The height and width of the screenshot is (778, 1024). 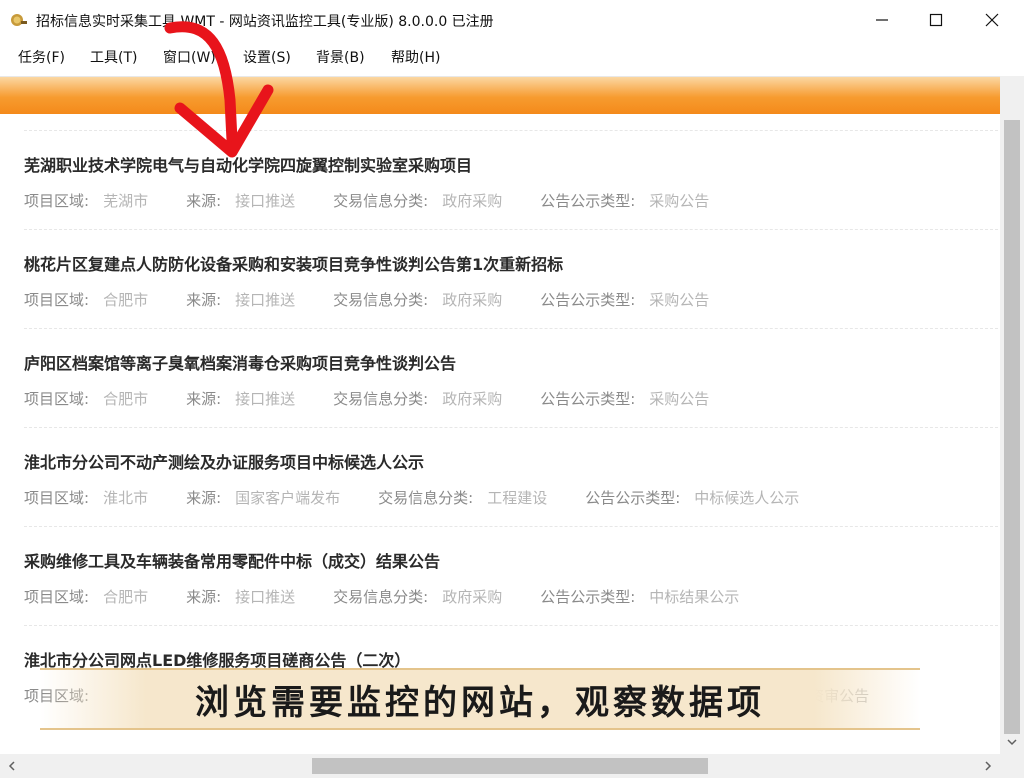 I want to click on menu-background: 背景(B), so click(x=340, y=57).